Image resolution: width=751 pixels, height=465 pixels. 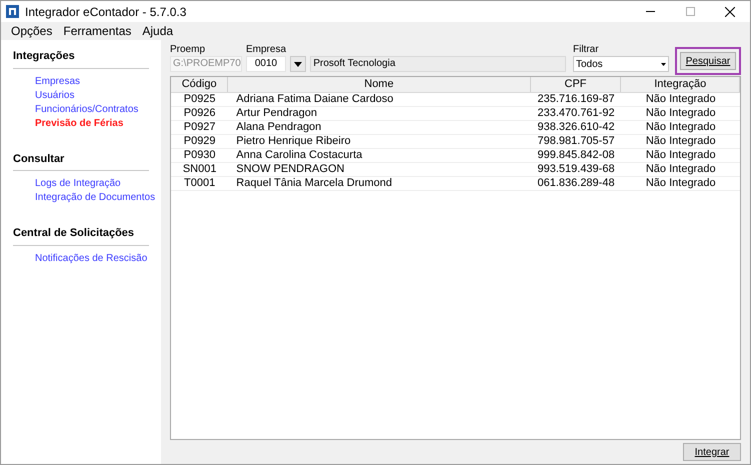 I want to click on table-cell-text: P0929, so click(x=199, y=141).